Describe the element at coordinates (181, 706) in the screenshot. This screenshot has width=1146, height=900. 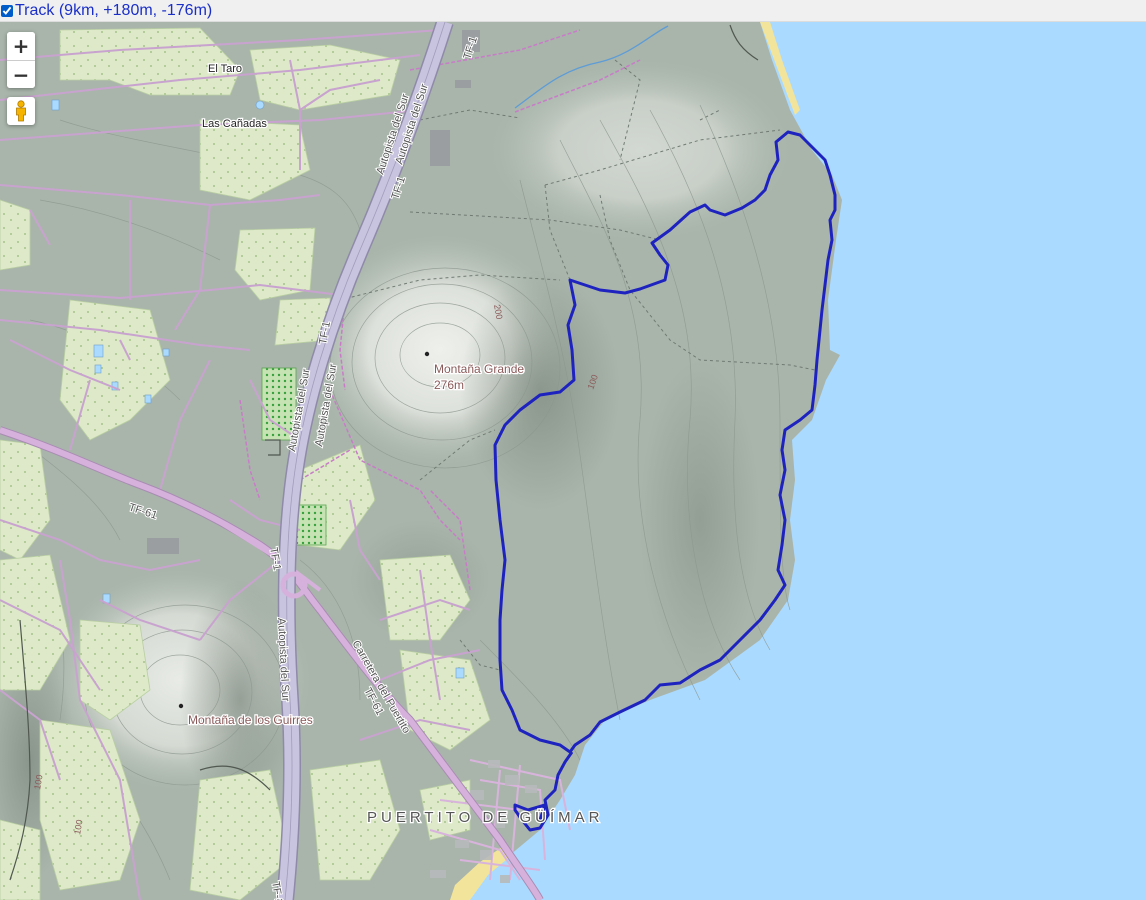
I see `peak-montana-guirres` at that location.